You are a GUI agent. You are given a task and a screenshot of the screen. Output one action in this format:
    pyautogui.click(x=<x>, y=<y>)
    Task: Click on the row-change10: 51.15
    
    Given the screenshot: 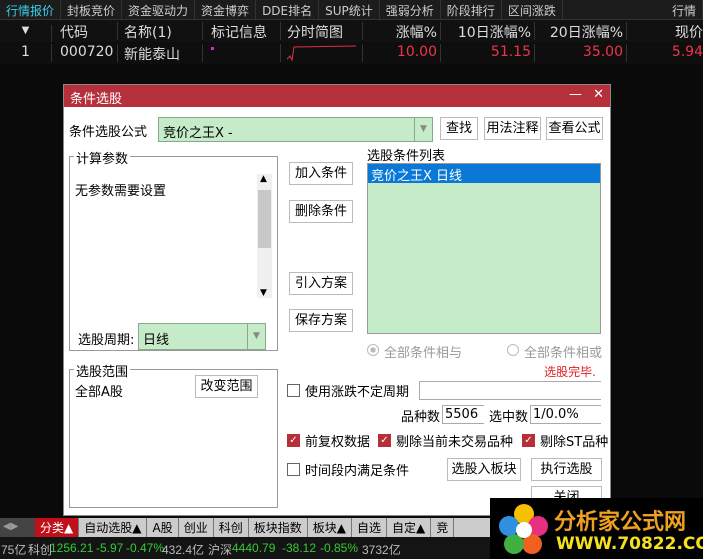 What is the action you would take?
    pyautogui.click(x=488, y=53)
    